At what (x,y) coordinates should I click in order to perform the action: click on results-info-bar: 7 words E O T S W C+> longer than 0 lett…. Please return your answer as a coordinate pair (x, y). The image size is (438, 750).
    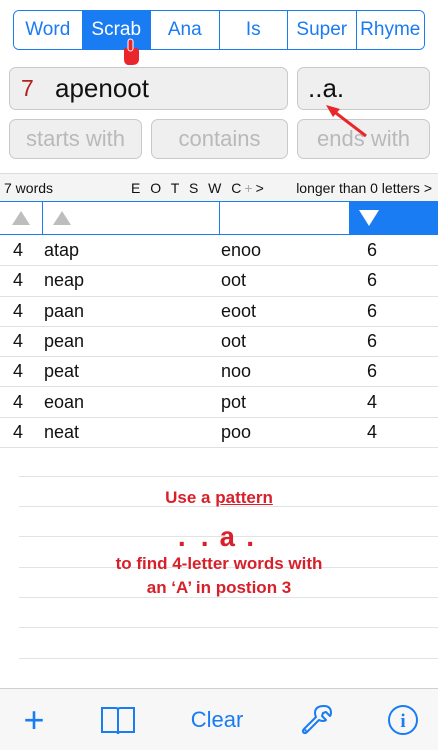
    Looking at the image, I should click on (219, 187).